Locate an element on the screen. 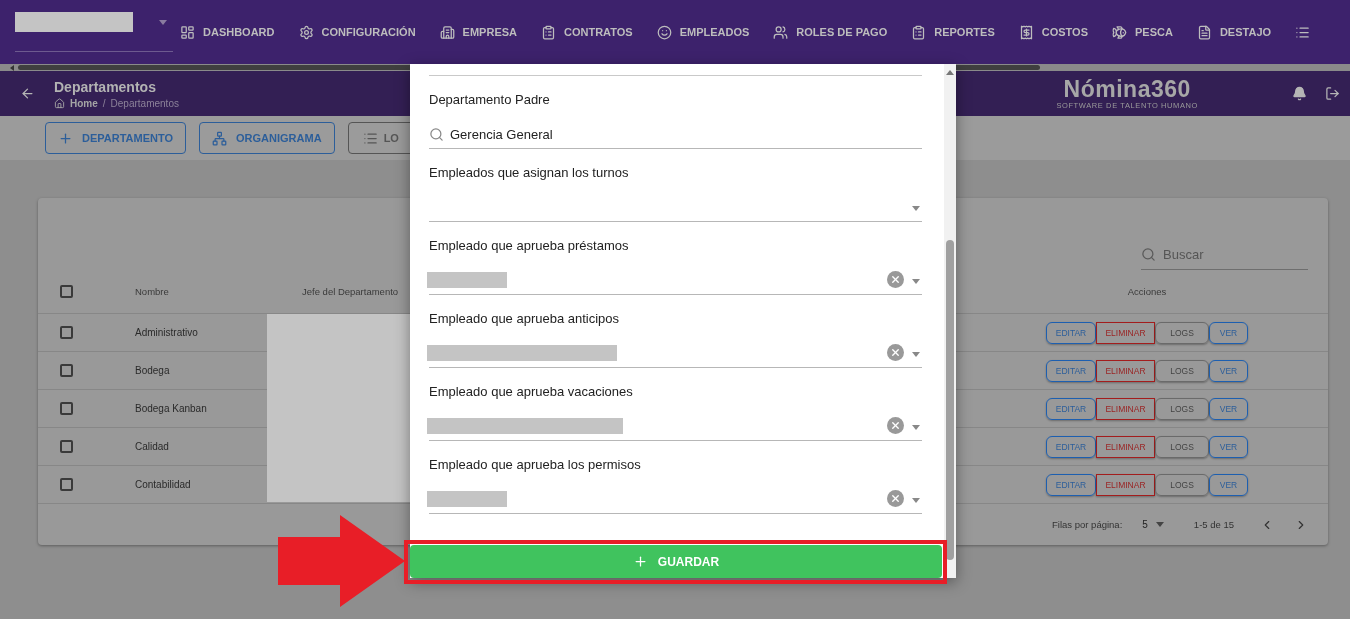 The width and height of the screenshot is (1350, 619). document-icon is located at coordinates (1204, 32).